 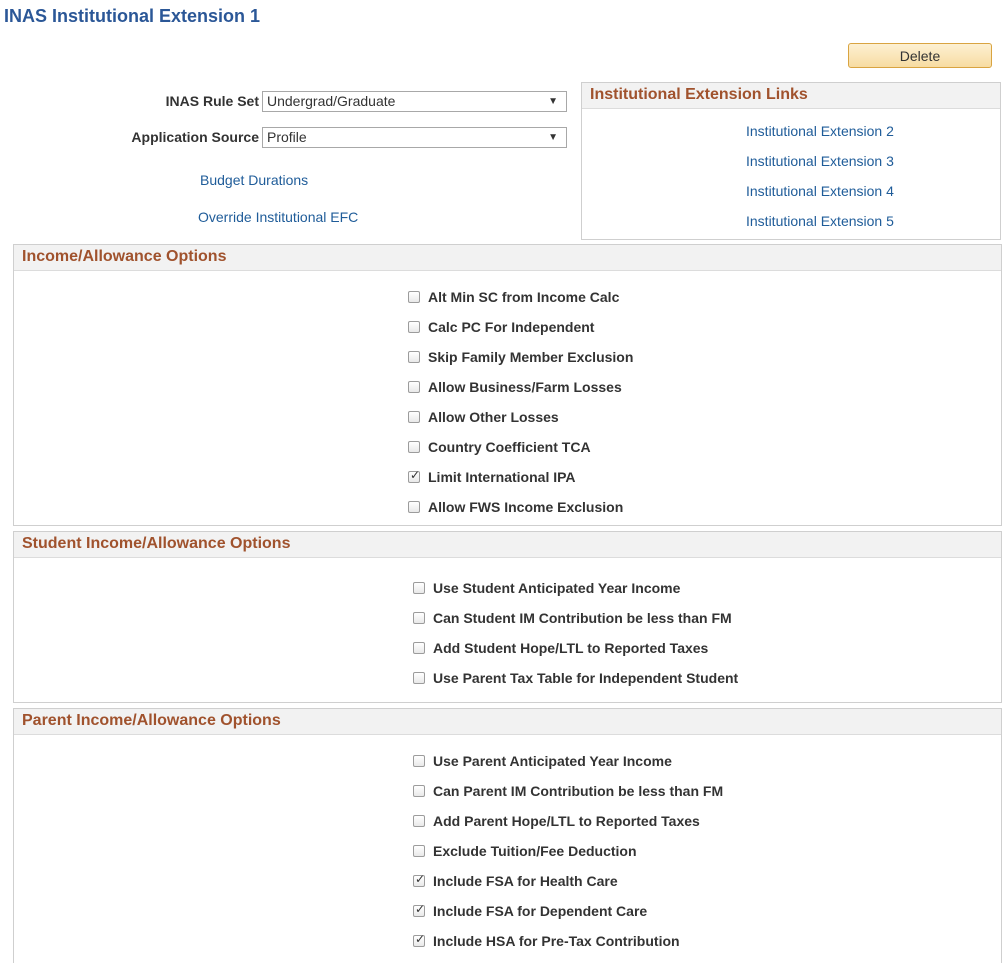 I want to click on extension-links-header: Institutional Extension Links, so click(x=791, y=96).